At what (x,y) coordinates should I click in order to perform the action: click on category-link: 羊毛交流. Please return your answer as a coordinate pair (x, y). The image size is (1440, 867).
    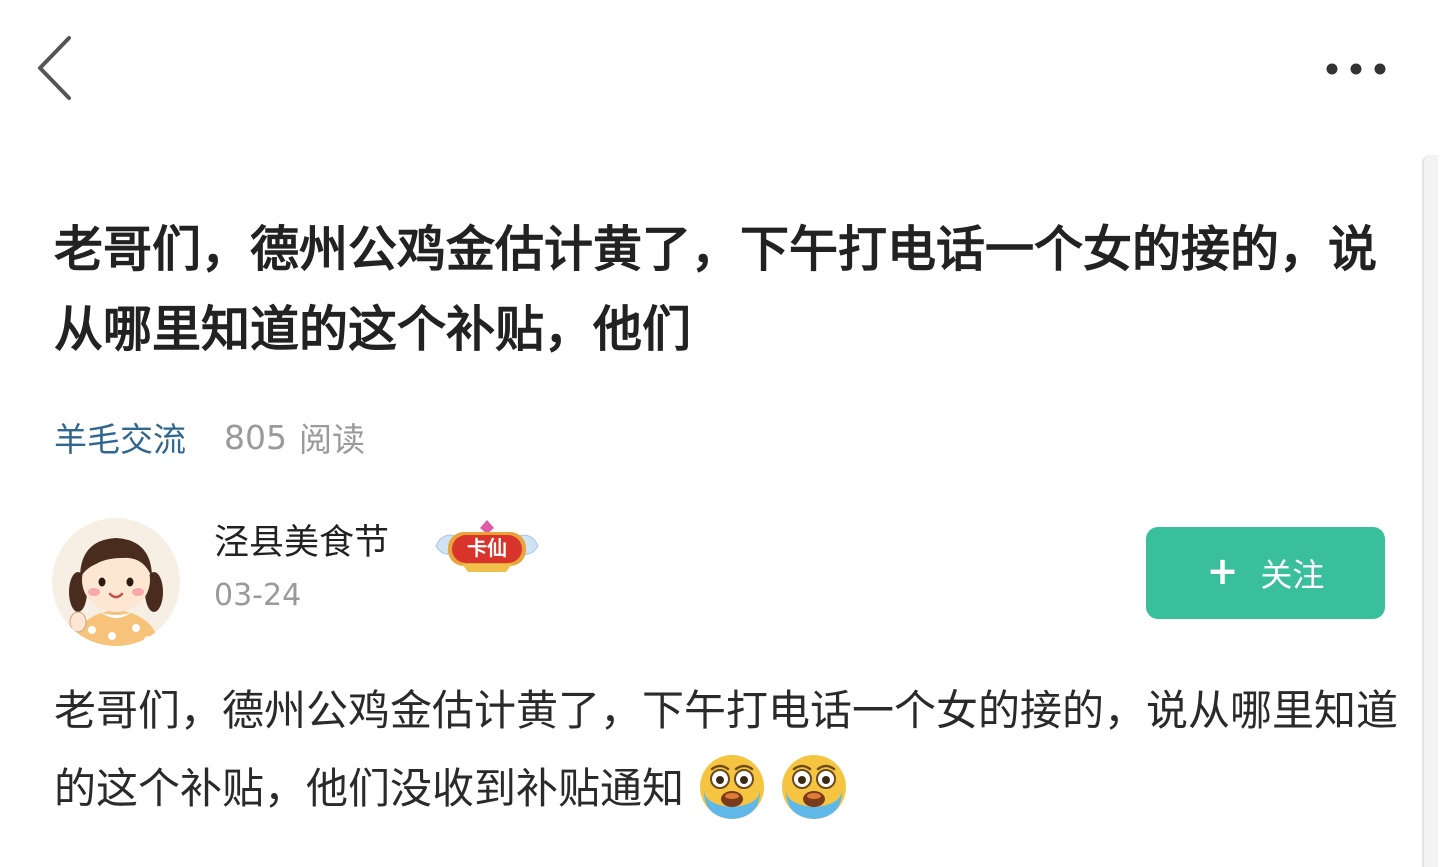
    Looking at the image, I should click on (120, 437).